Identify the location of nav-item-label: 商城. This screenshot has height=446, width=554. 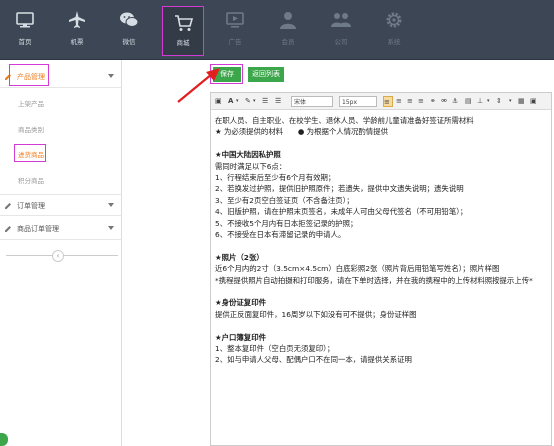
(183, 43).